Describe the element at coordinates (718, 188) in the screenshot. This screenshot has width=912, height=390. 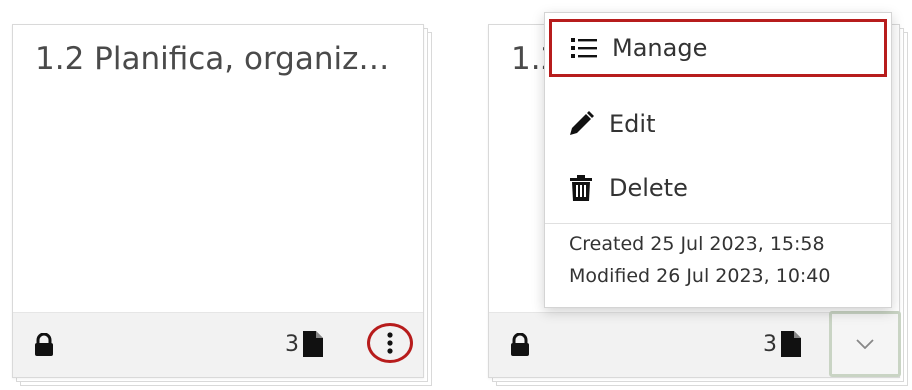
I see `menu-item-delete: Delete` at that location.